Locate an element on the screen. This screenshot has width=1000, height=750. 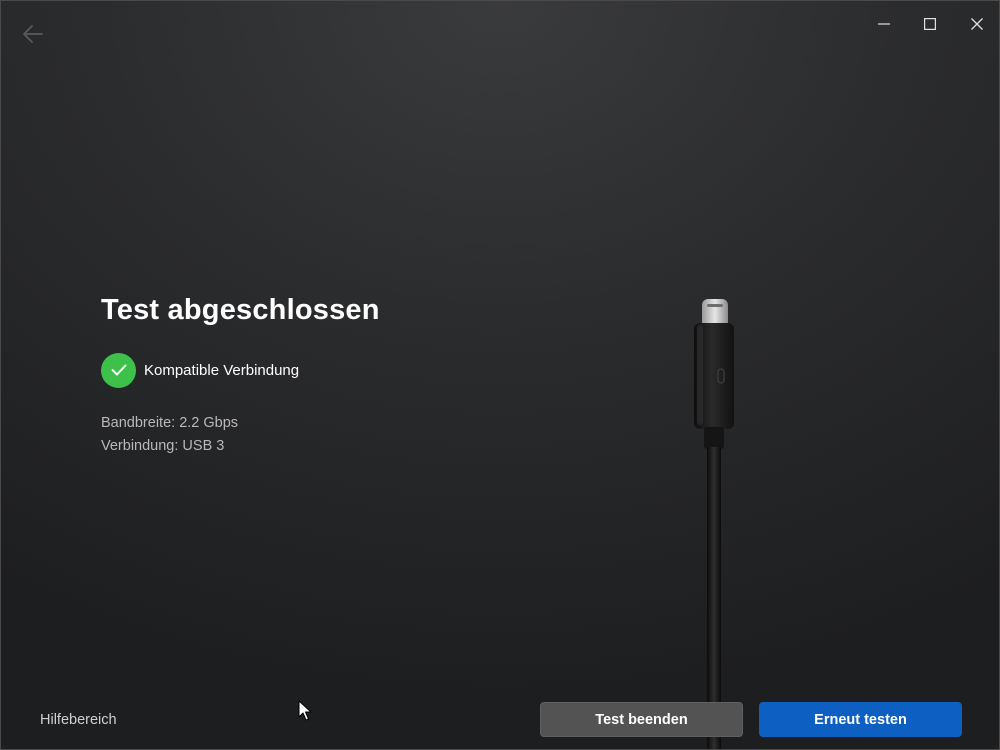
status-text: Kompatible Verbindung is located at coordinates (222, 370).